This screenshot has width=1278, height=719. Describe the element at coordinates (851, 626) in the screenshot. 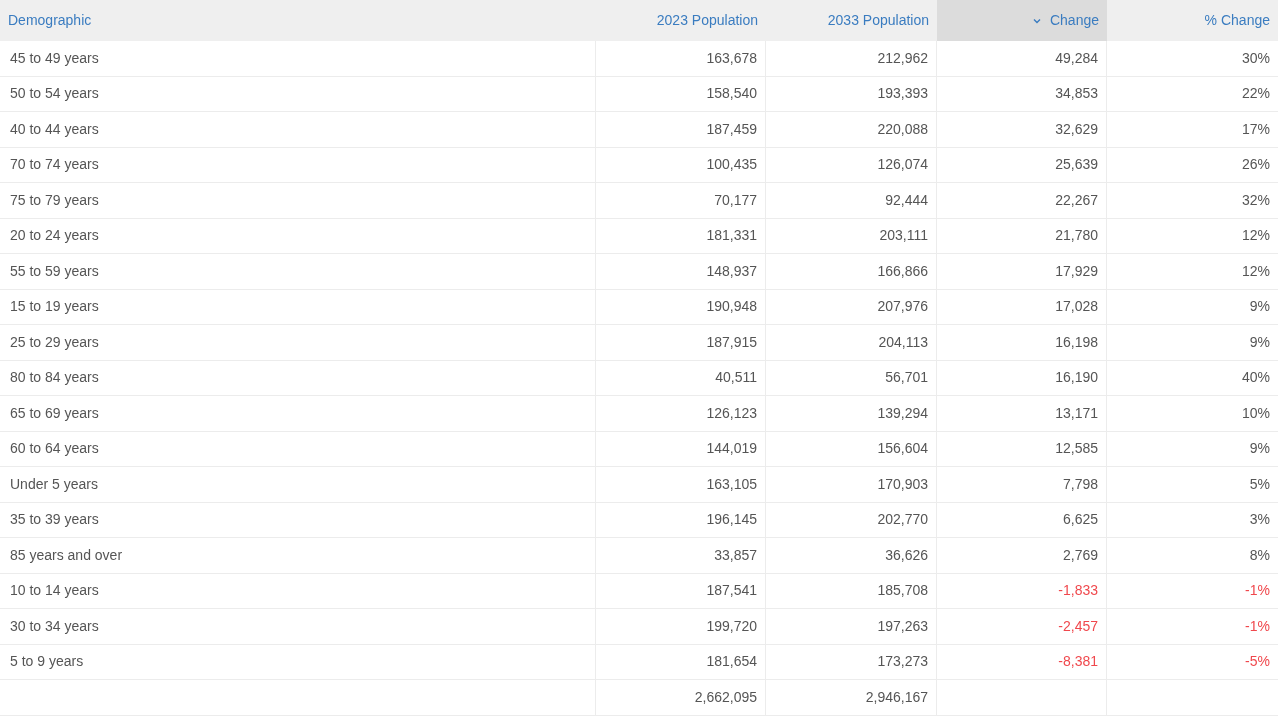

I see `table-cell: 197,263` at that location.